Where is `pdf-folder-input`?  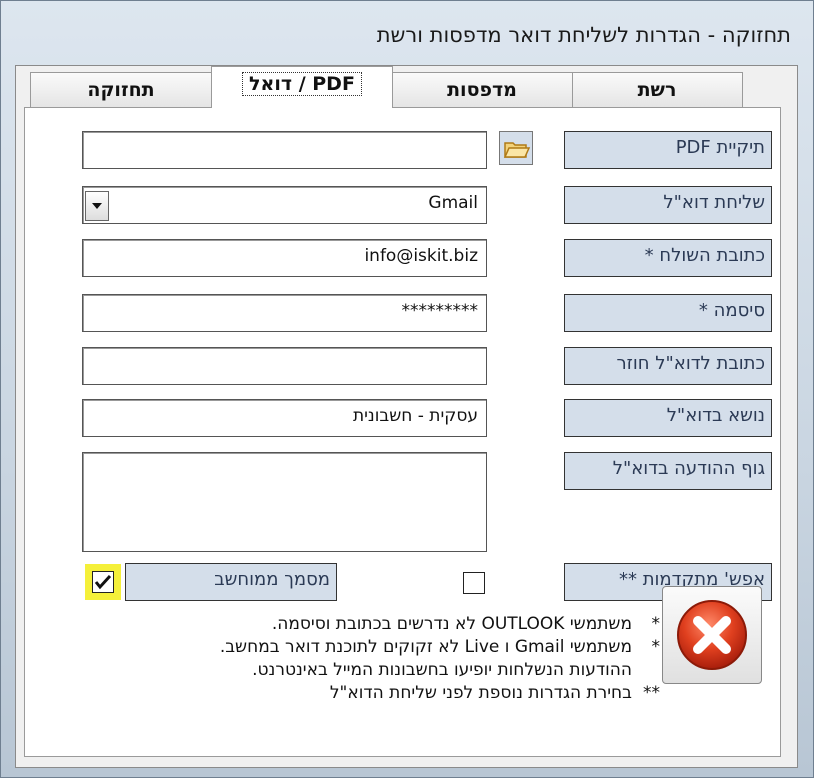
pdf-folder-input is located at coordinates (284, 150).